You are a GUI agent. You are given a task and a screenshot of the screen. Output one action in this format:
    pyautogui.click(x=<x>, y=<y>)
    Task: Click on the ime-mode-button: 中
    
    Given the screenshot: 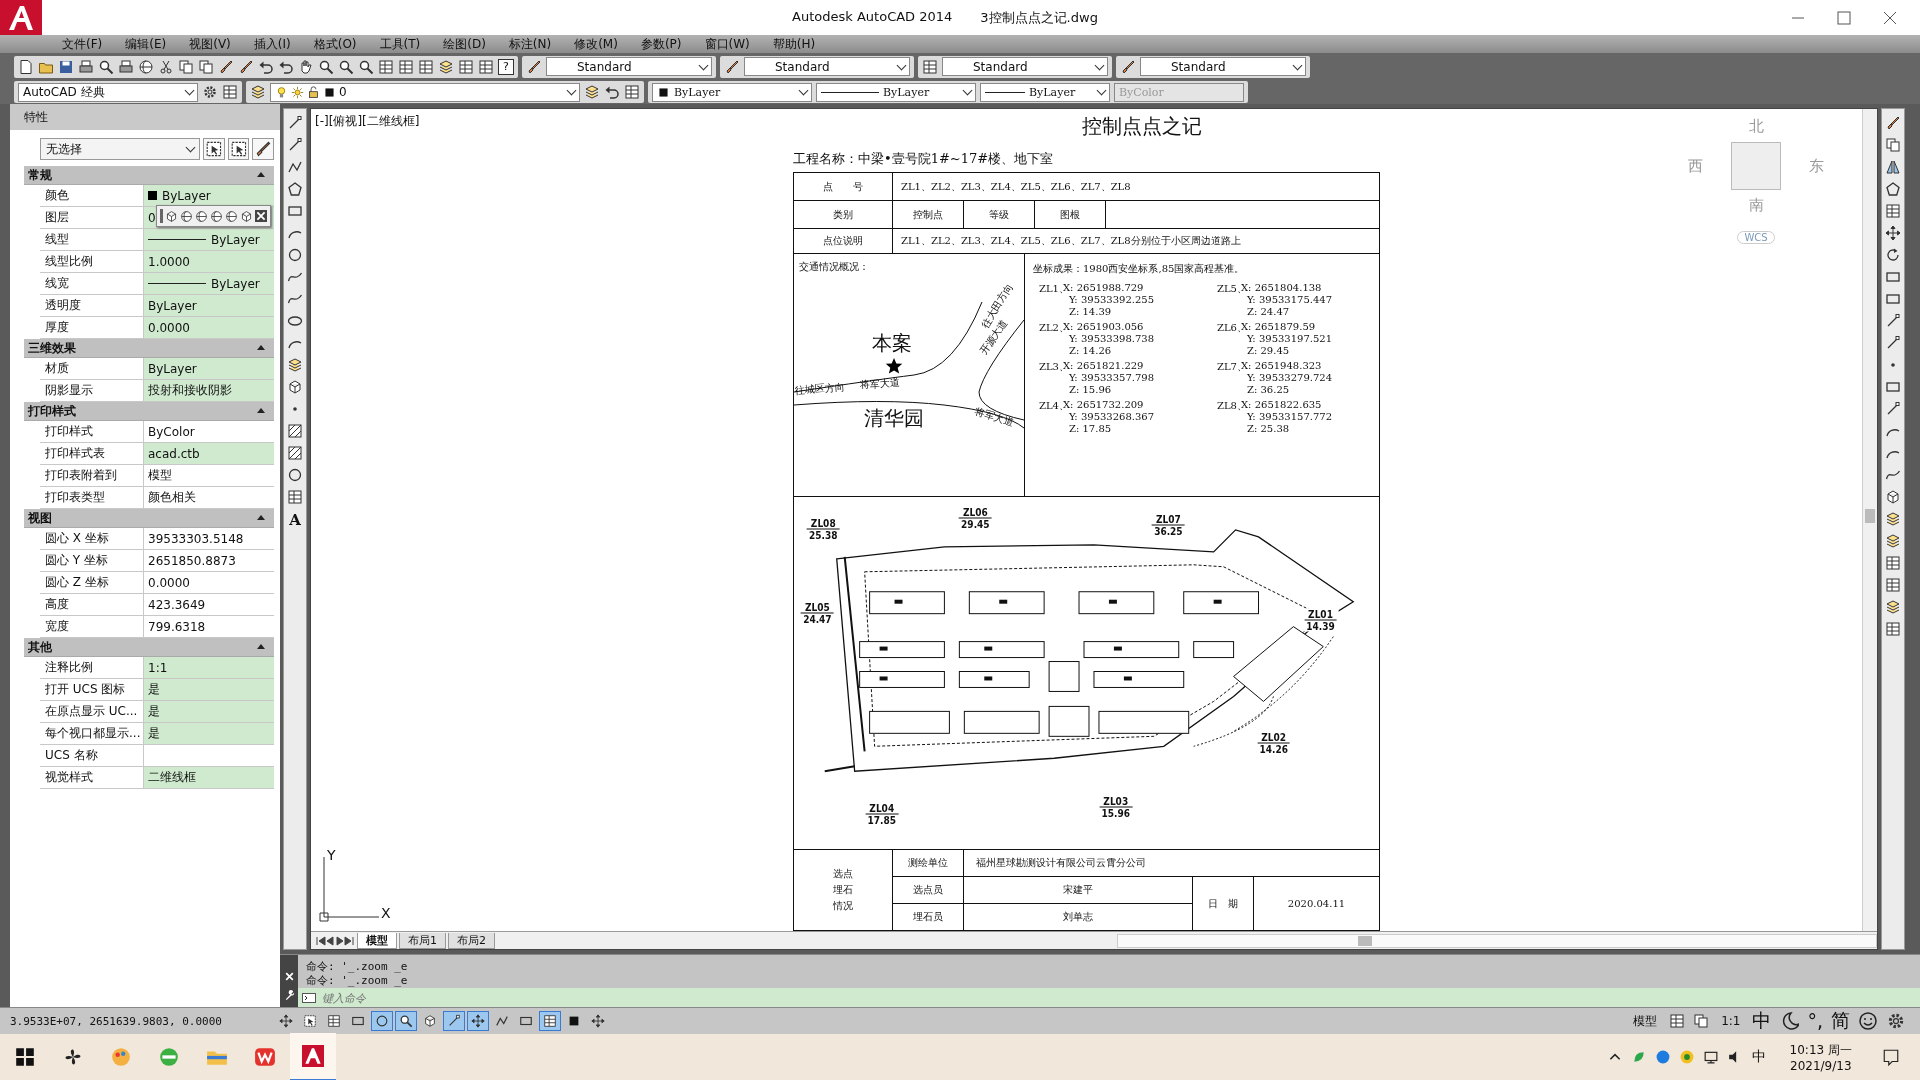 What is the action you would take?
    pyautogui.click(x=1762, y=1021)
    